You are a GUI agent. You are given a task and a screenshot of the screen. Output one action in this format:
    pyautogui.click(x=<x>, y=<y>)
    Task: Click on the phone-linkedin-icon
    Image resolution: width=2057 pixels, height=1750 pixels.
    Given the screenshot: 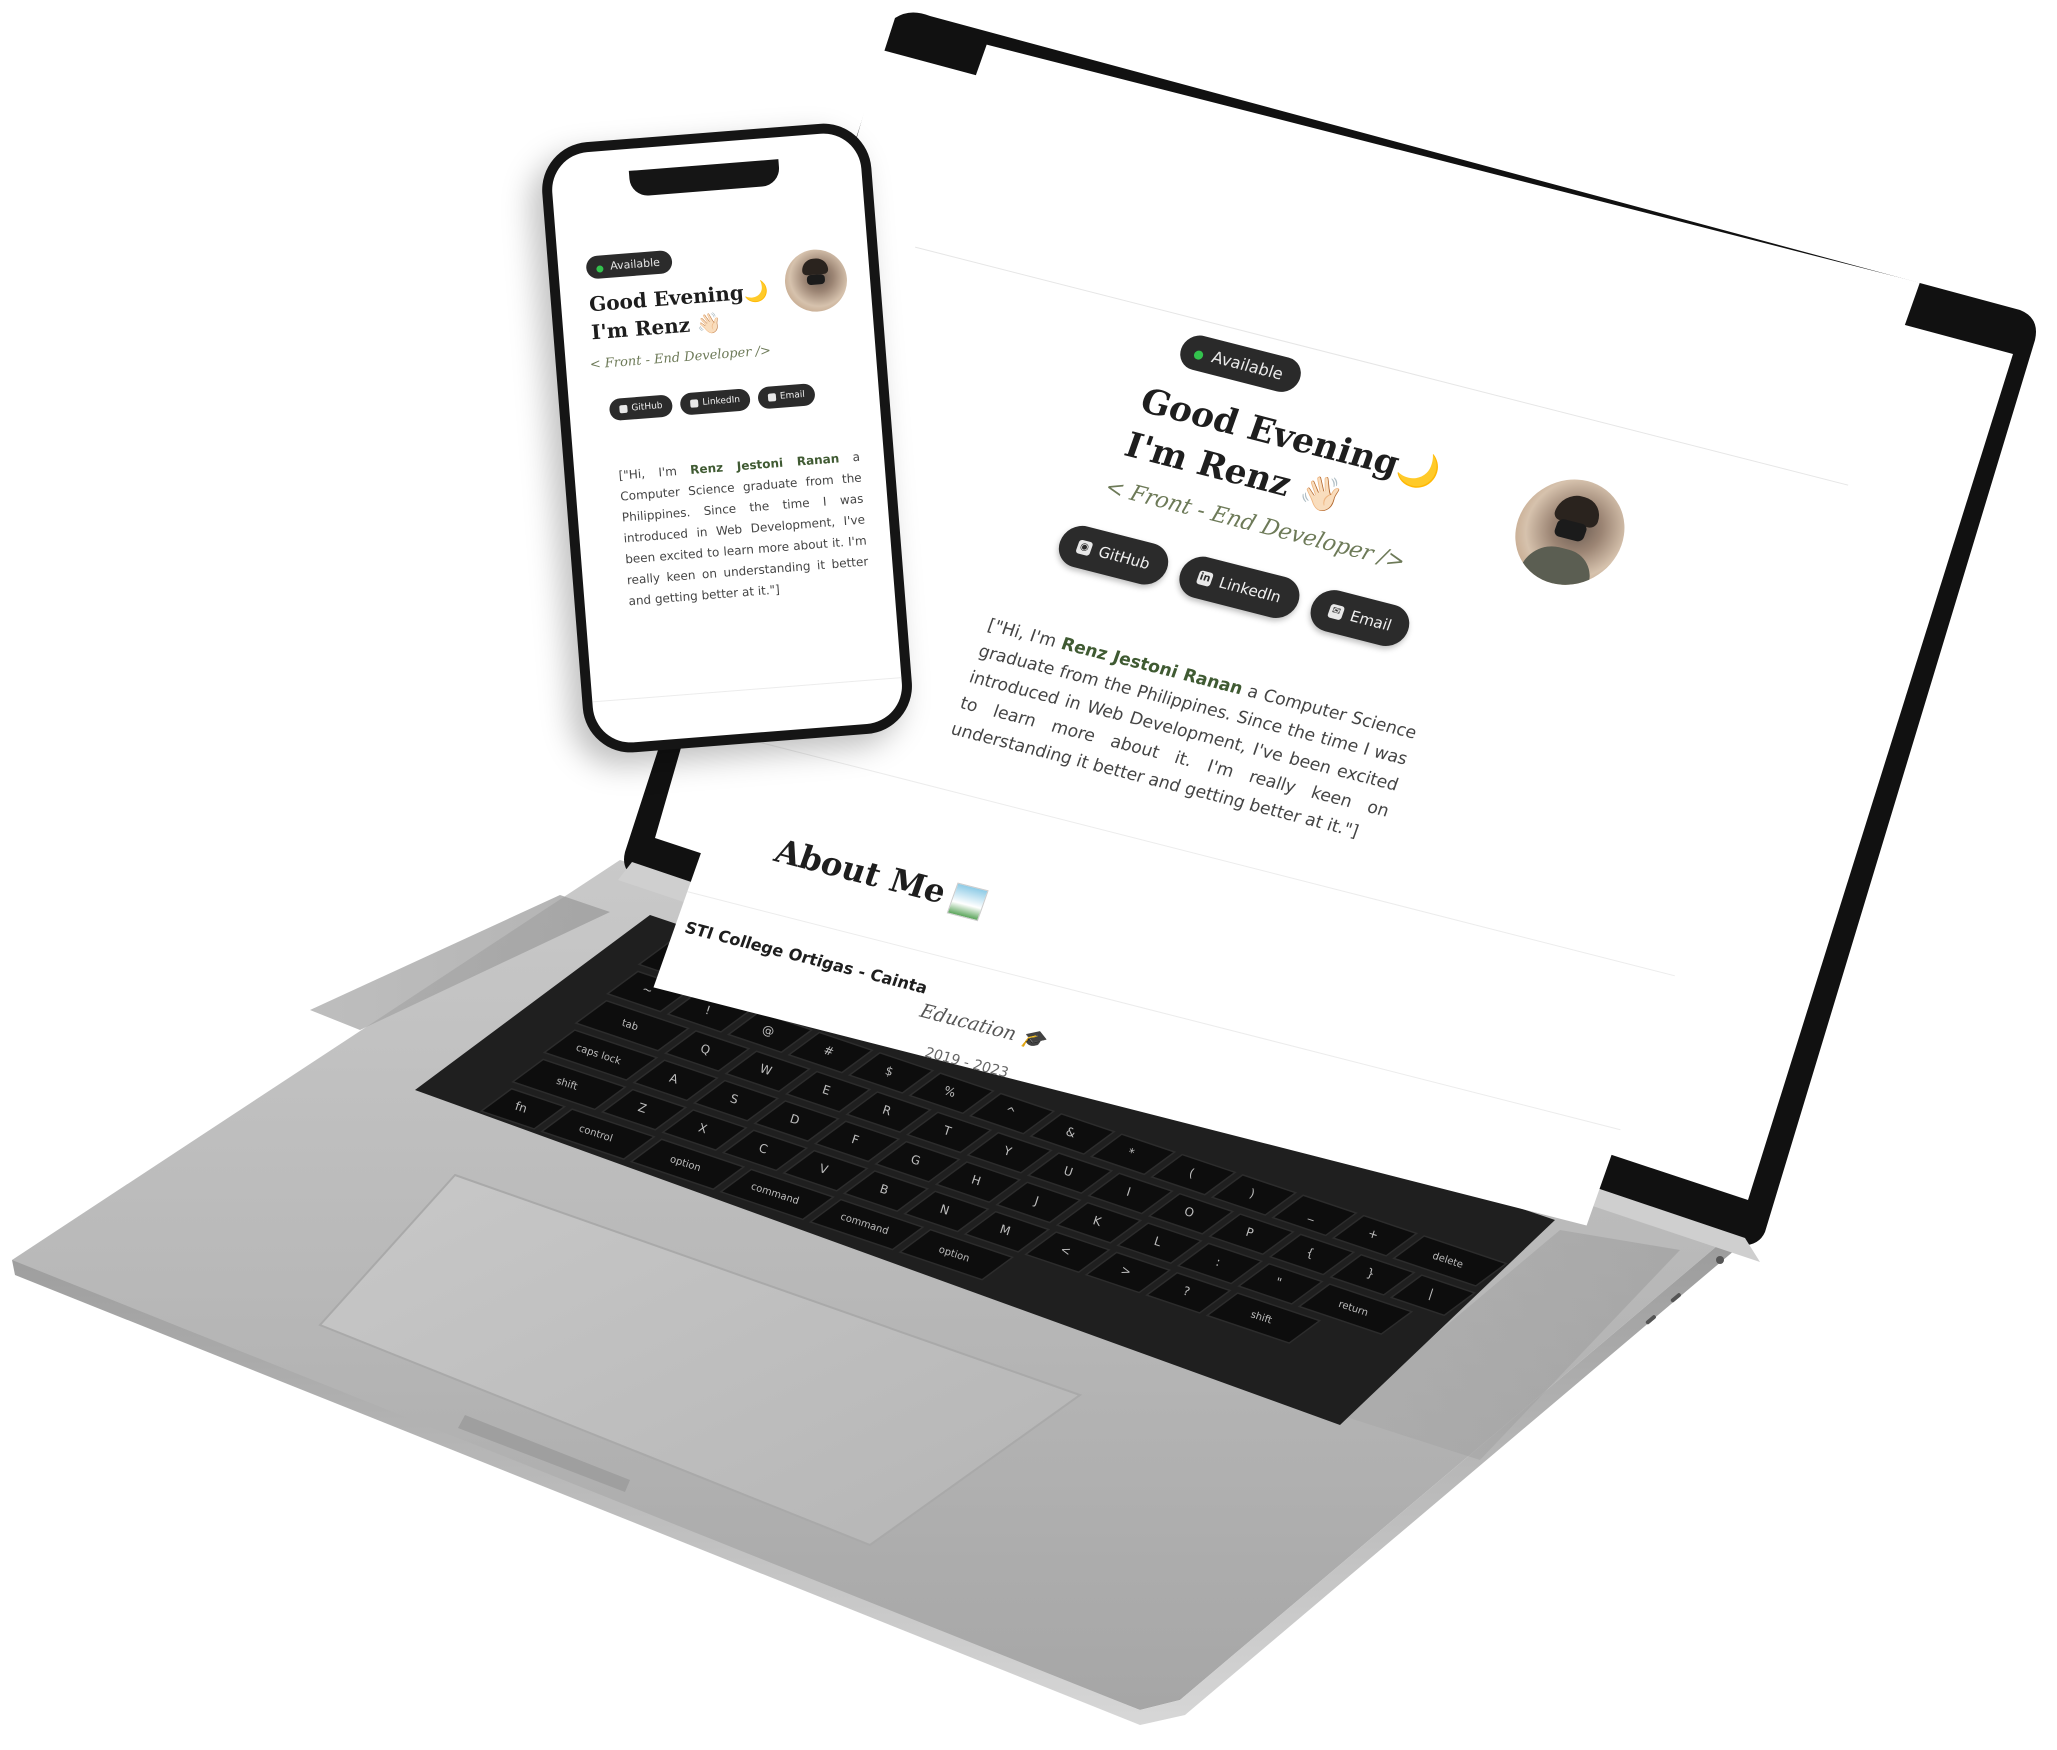 What is the action you would take?
    pyautogui.click(x=694, y=403)
    